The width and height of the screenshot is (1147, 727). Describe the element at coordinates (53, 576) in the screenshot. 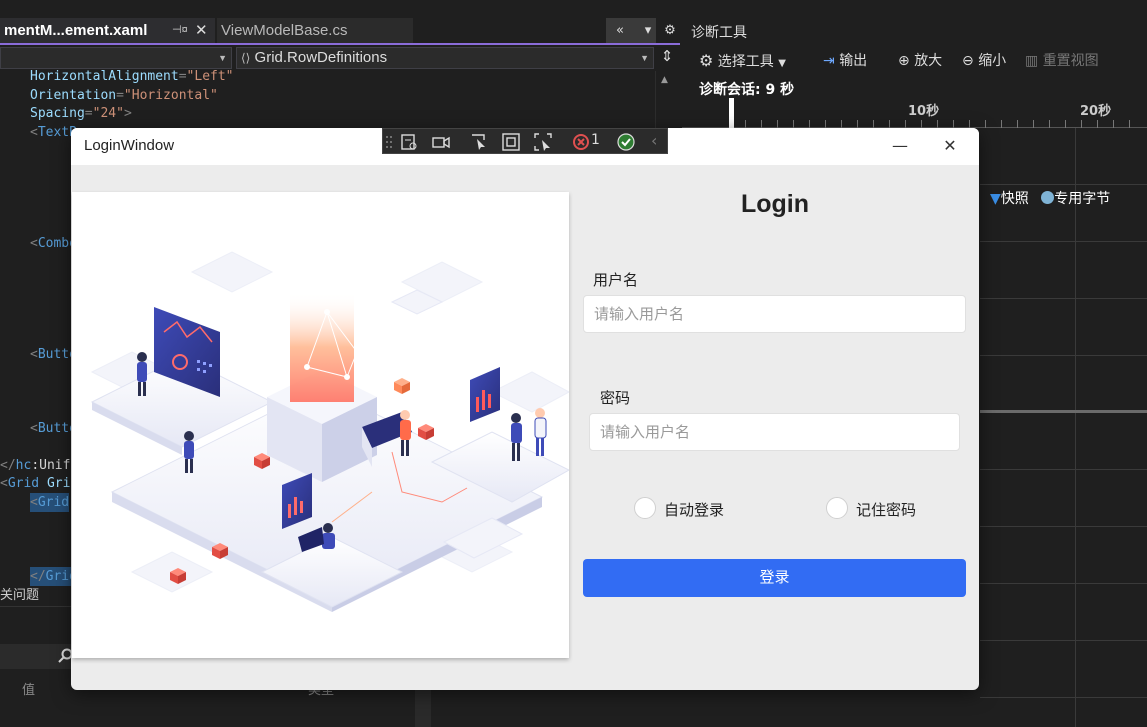

I see `code-line: </Grid` at that location.